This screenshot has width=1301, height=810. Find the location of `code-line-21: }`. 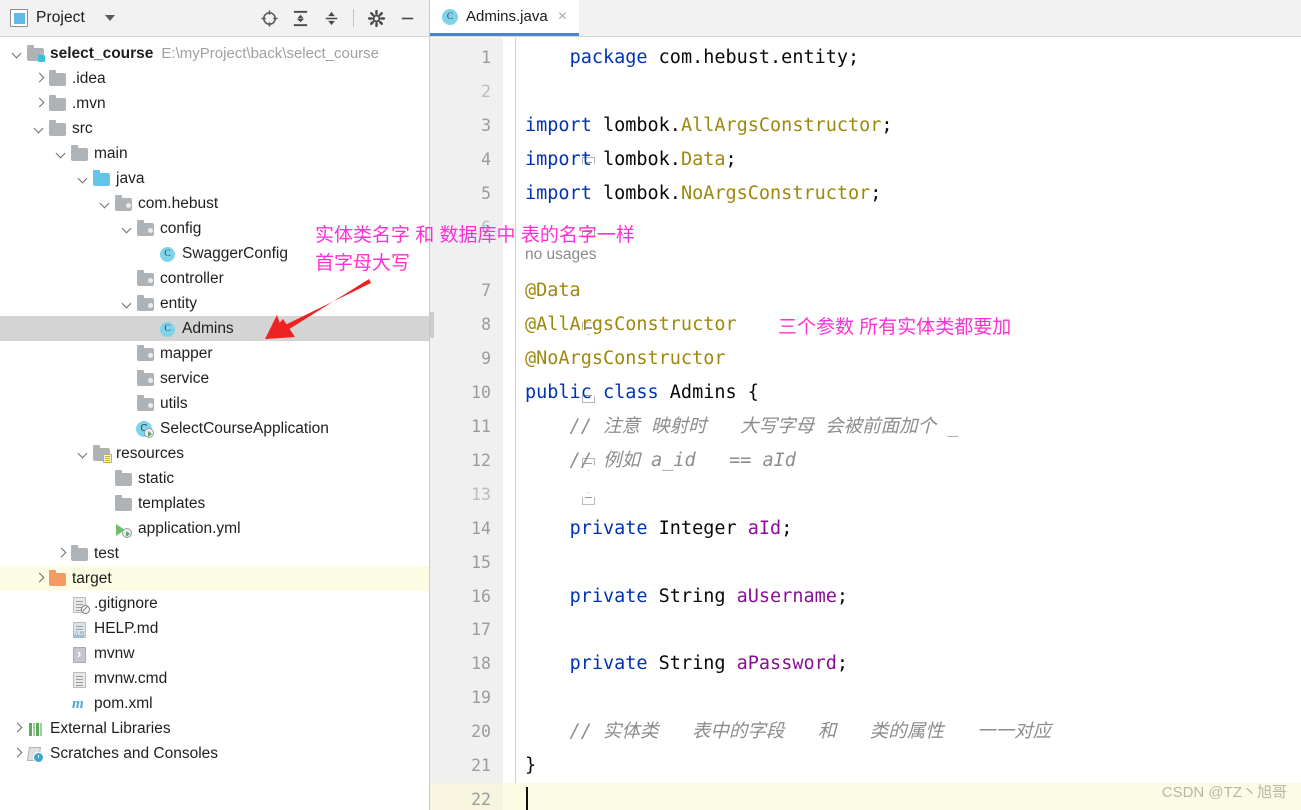

code-line-21: } is located at coordinates (530, 766).